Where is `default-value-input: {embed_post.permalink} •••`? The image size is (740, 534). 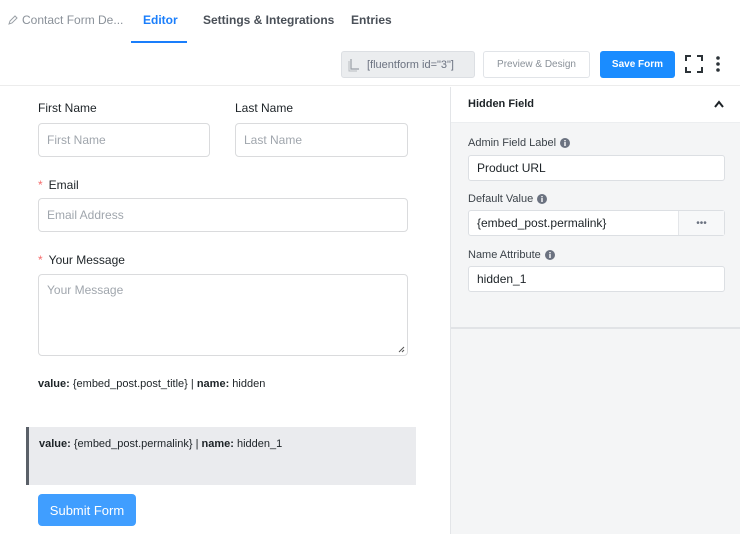
default-value-input: {embed_post.permalink} ••• is located at coordinates (596, 223).